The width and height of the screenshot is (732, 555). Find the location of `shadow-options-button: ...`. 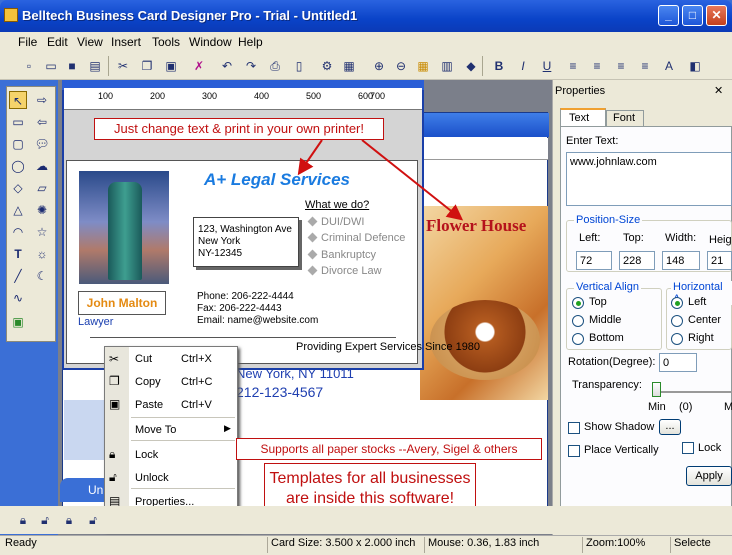

shadow-options-button: ... is located at coordinates (670, 427).